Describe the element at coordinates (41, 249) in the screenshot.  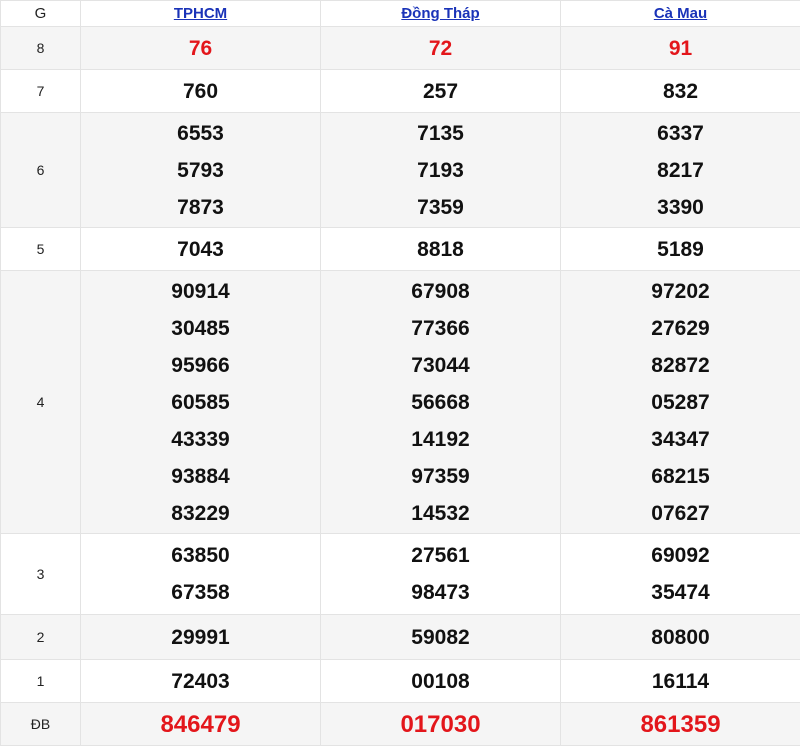
I see `prize-label: 5` at that location.